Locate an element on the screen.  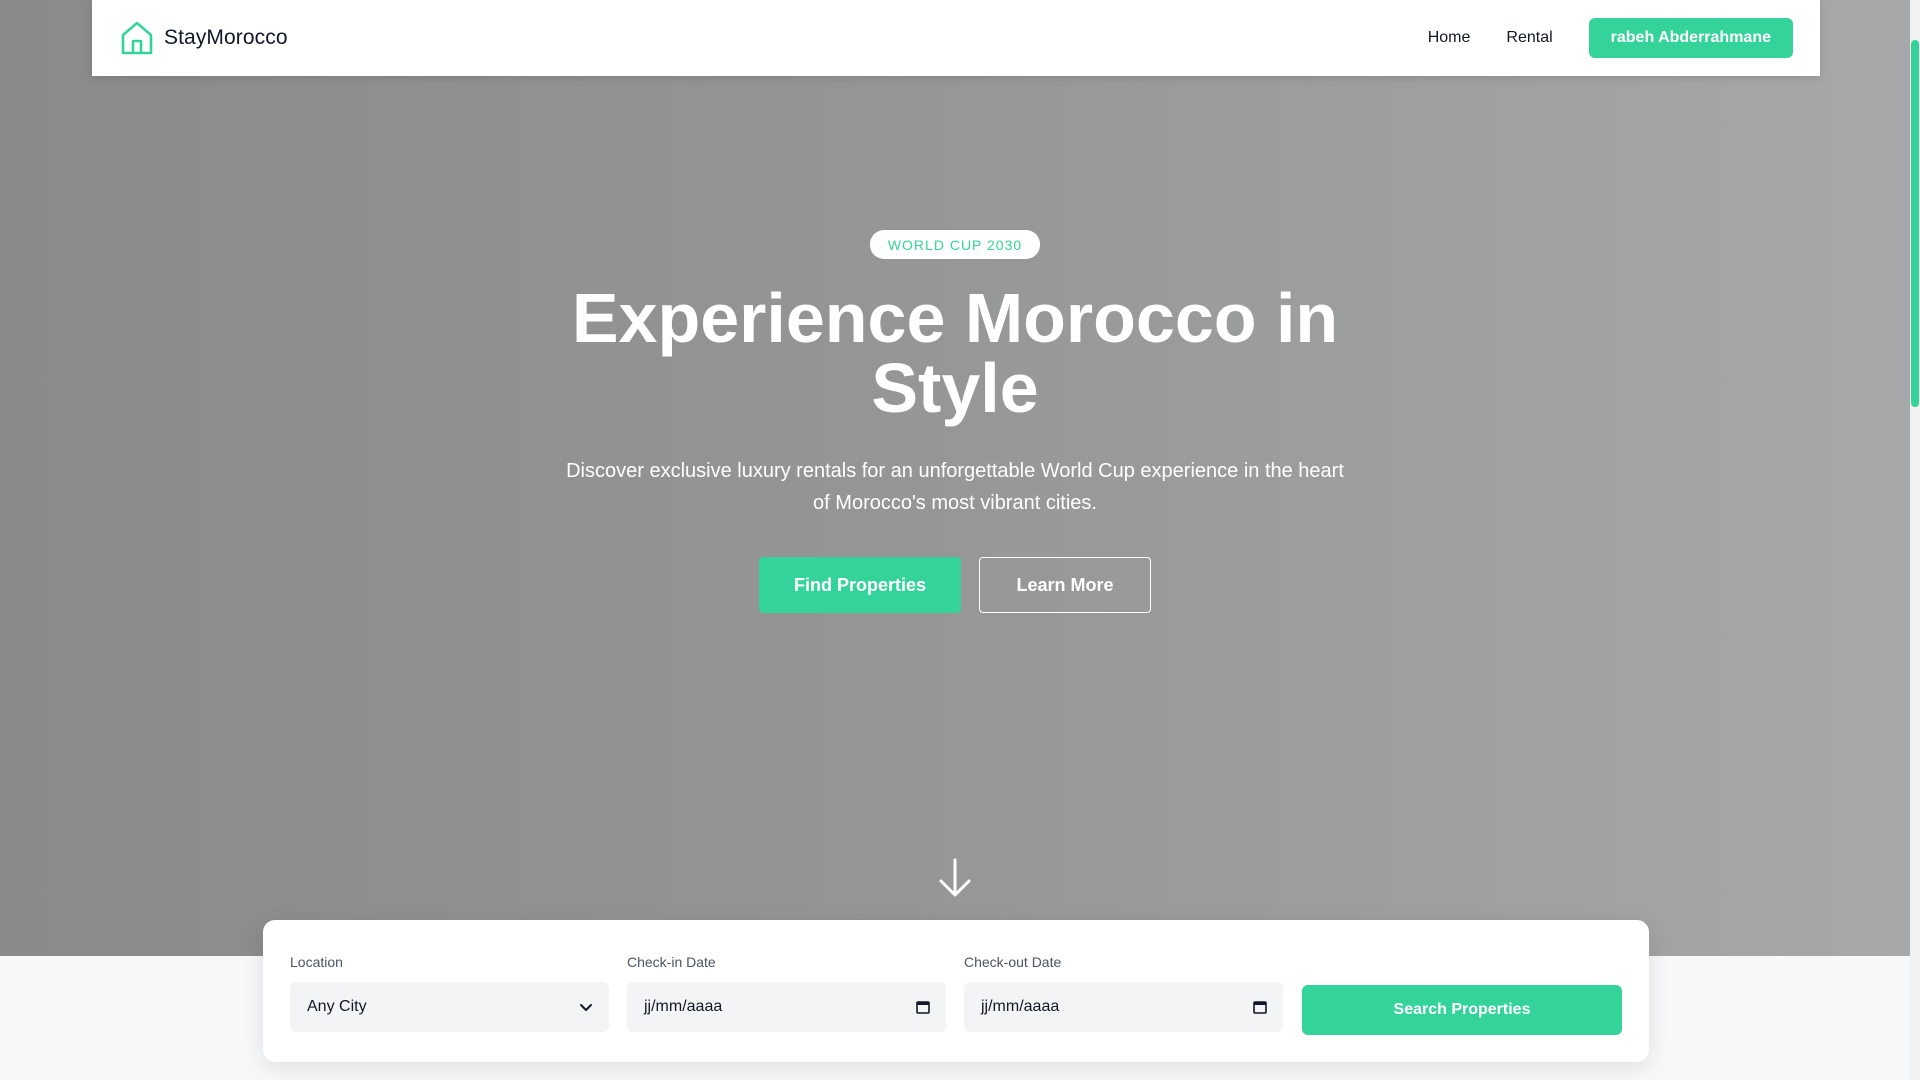
check-out-label: Check-out Date is located at coordinates (1013, 962).